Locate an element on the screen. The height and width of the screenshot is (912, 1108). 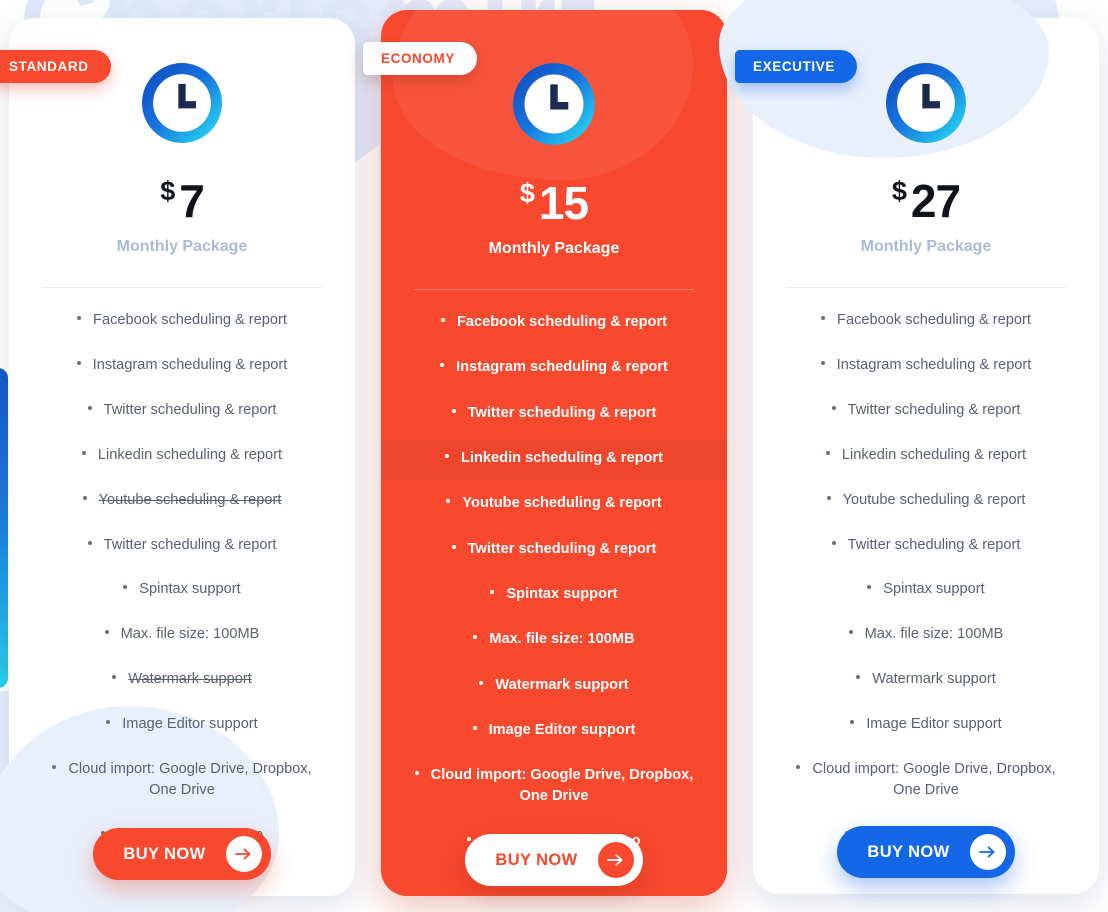
price-amount: 15 is located at coordinates (563, 203).